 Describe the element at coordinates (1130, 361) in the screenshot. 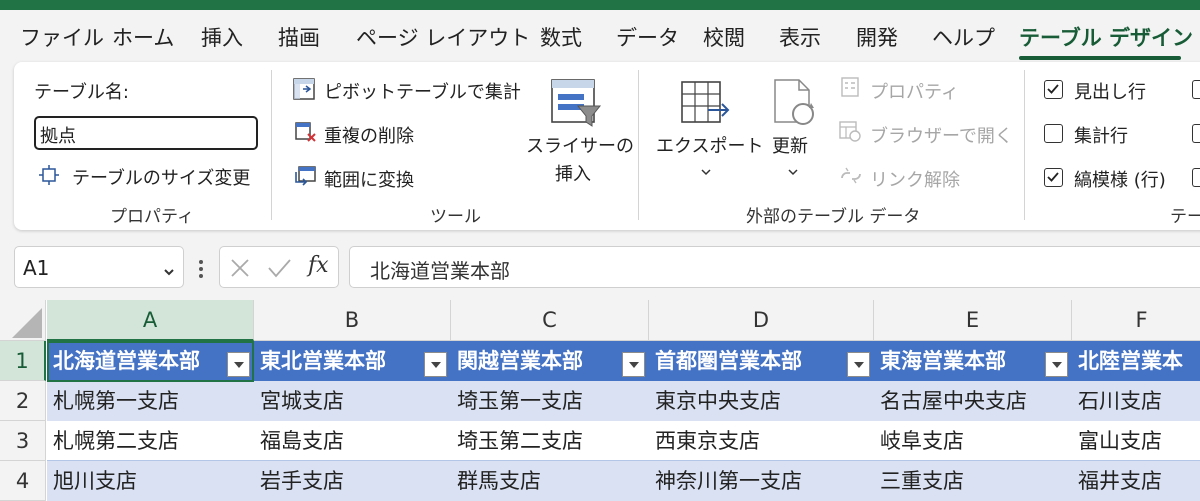

I see `header-text: 北陸営業本` at that location.